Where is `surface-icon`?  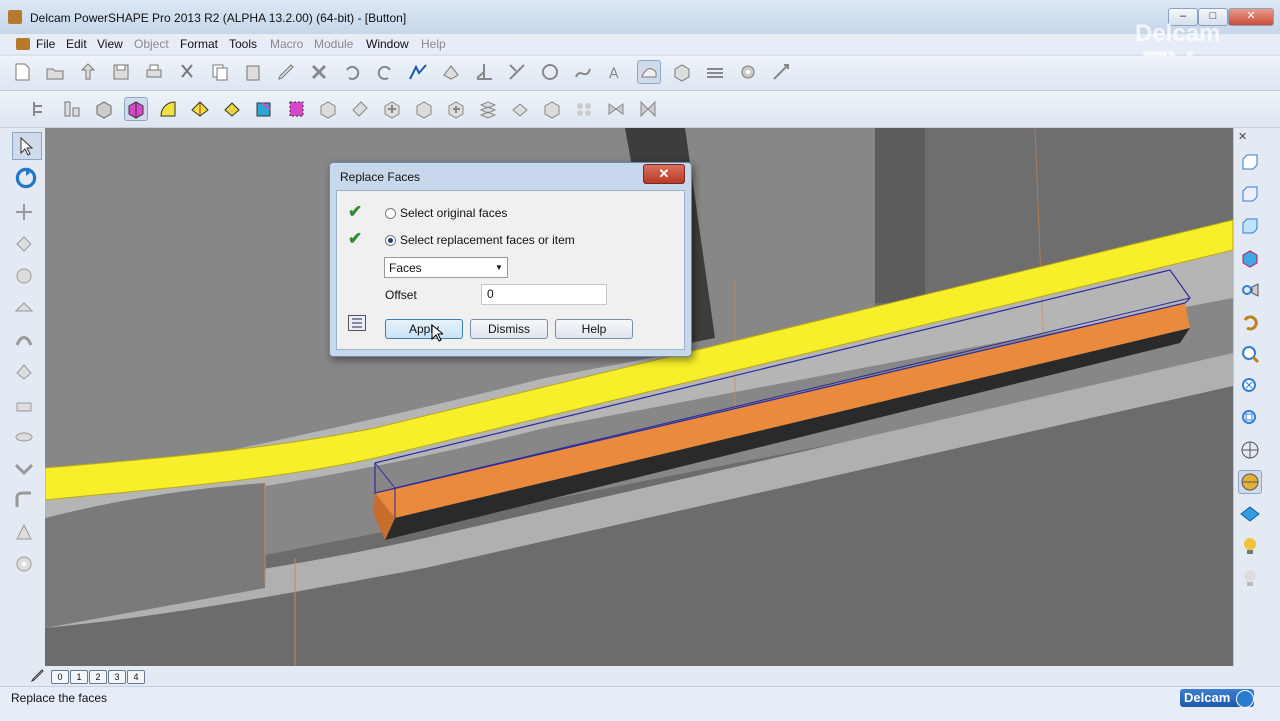 surface-icon is located at coordinates (649, 72).